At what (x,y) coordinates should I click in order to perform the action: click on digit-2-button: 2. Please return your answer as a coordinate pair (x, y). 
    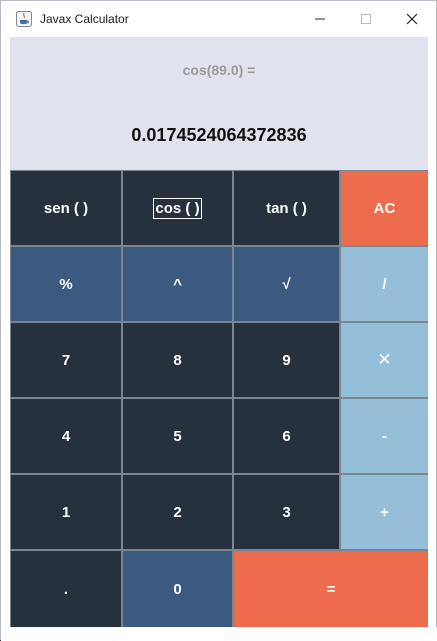
    Looking at the image, I should click on (177, 512).